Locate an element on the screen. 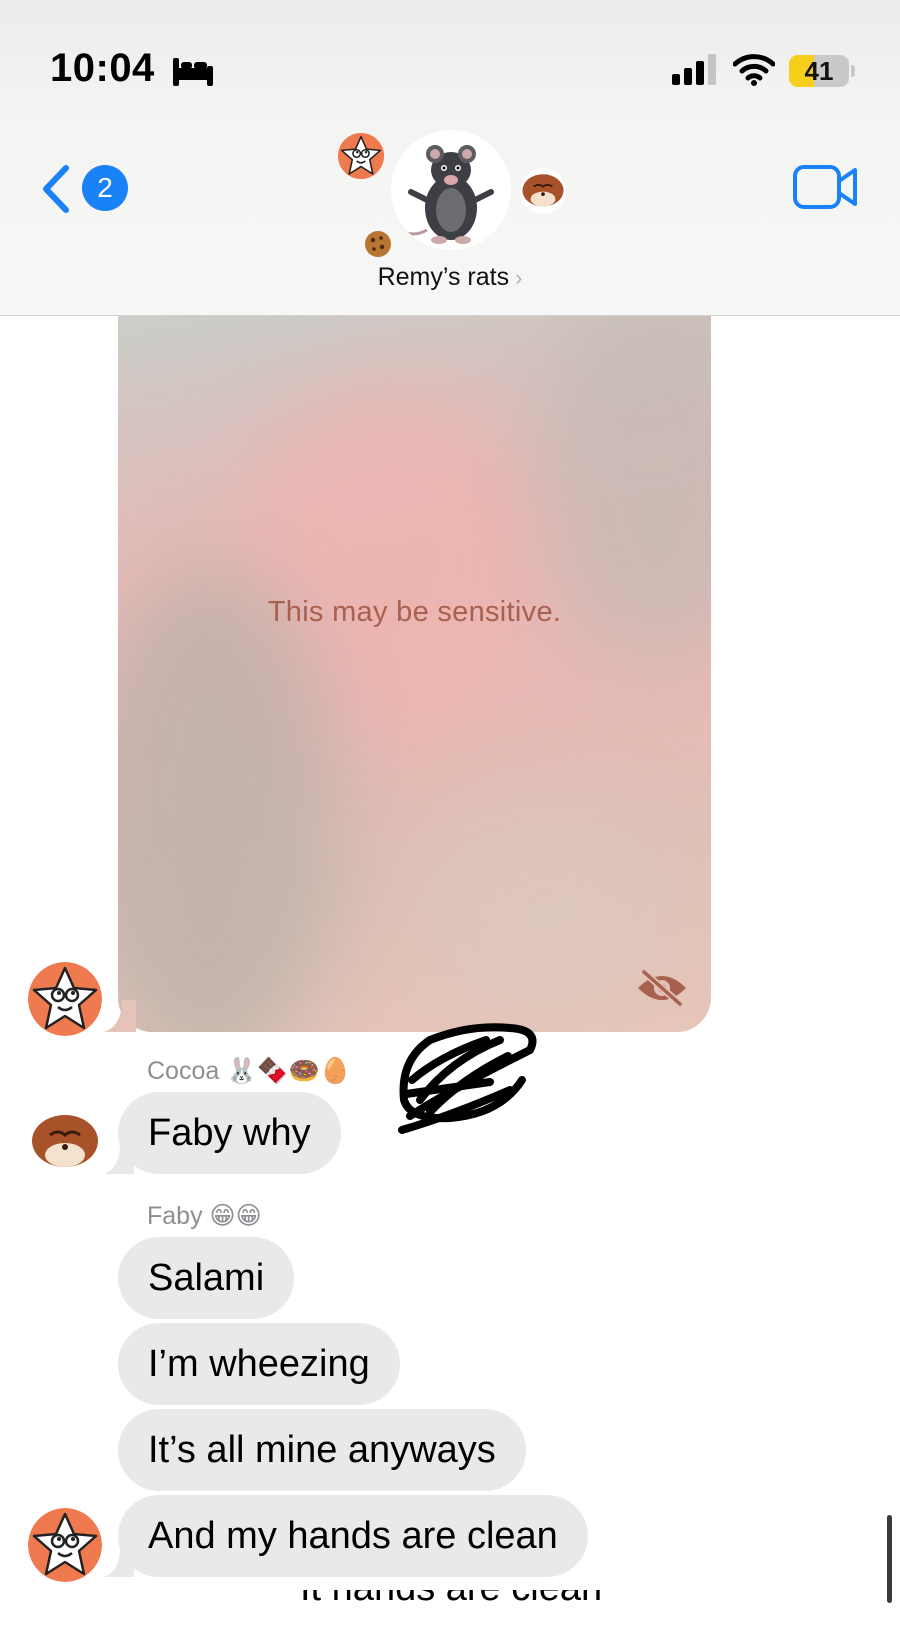 The width and height of the screenshot is (900, 1630). scrollbar is located at coordinates (889, 1559).